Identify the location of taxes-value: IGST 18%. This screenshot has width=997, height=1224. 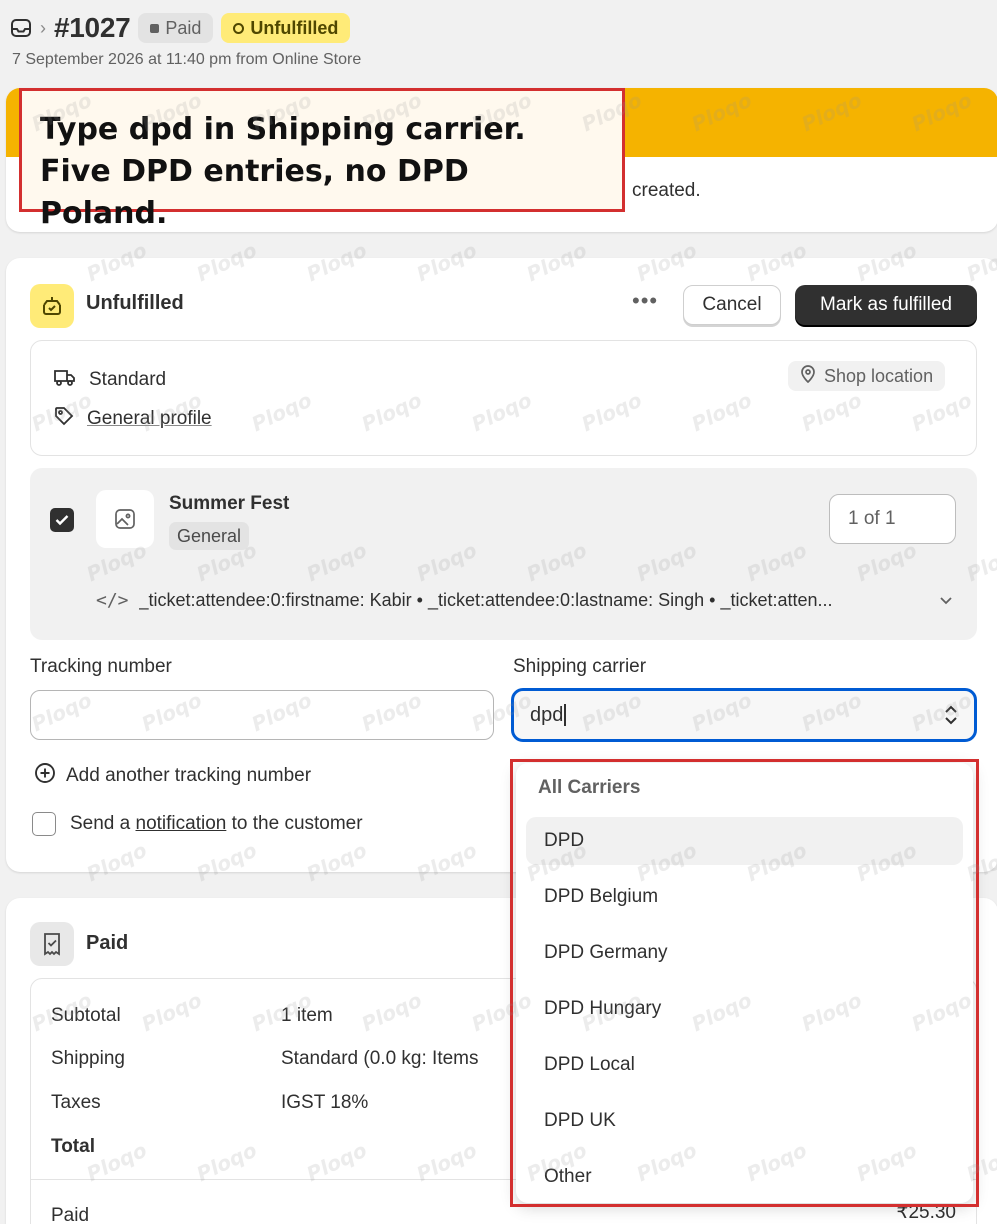
(325, 1102).